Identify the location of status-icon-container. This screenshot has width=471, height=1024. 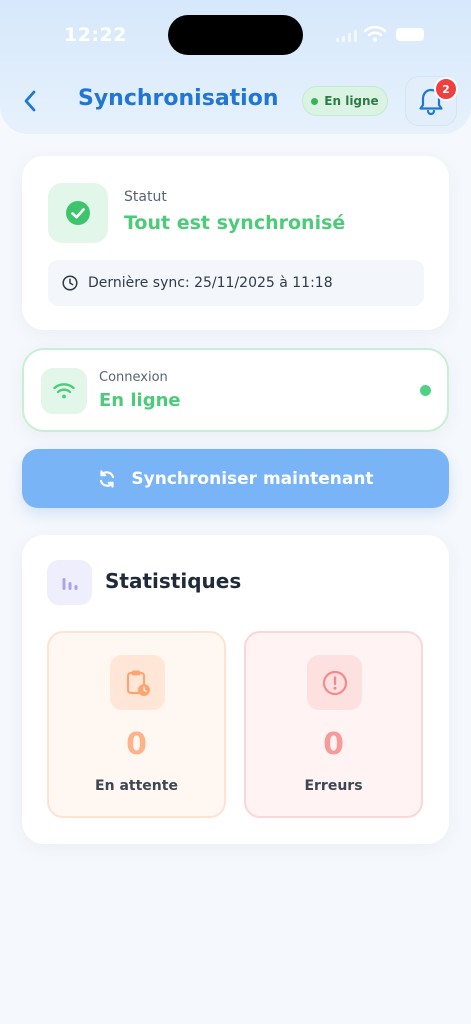
(78, 213).